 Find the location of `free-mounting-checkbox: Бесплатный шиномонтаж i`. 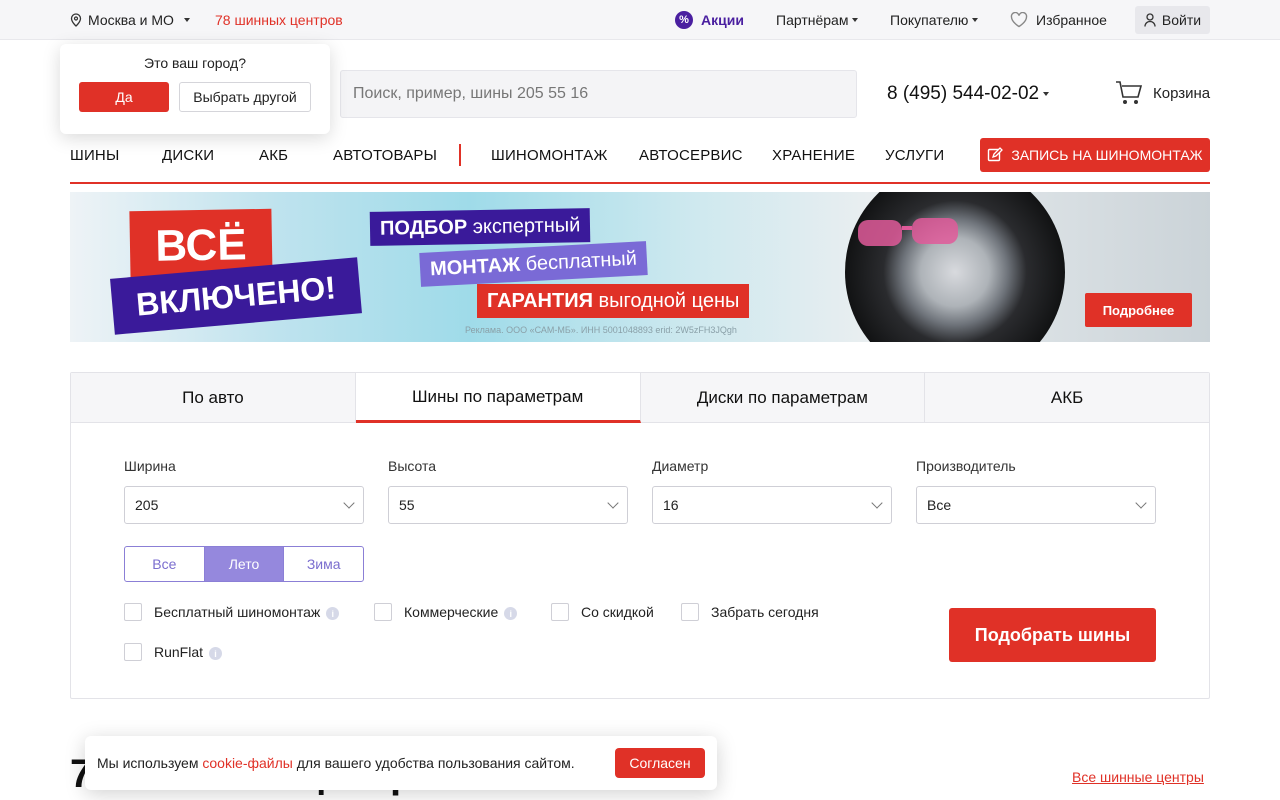

free-mounting-checkbox: Бесплатный шиномонтаж i is located at coordinates (232, 612).